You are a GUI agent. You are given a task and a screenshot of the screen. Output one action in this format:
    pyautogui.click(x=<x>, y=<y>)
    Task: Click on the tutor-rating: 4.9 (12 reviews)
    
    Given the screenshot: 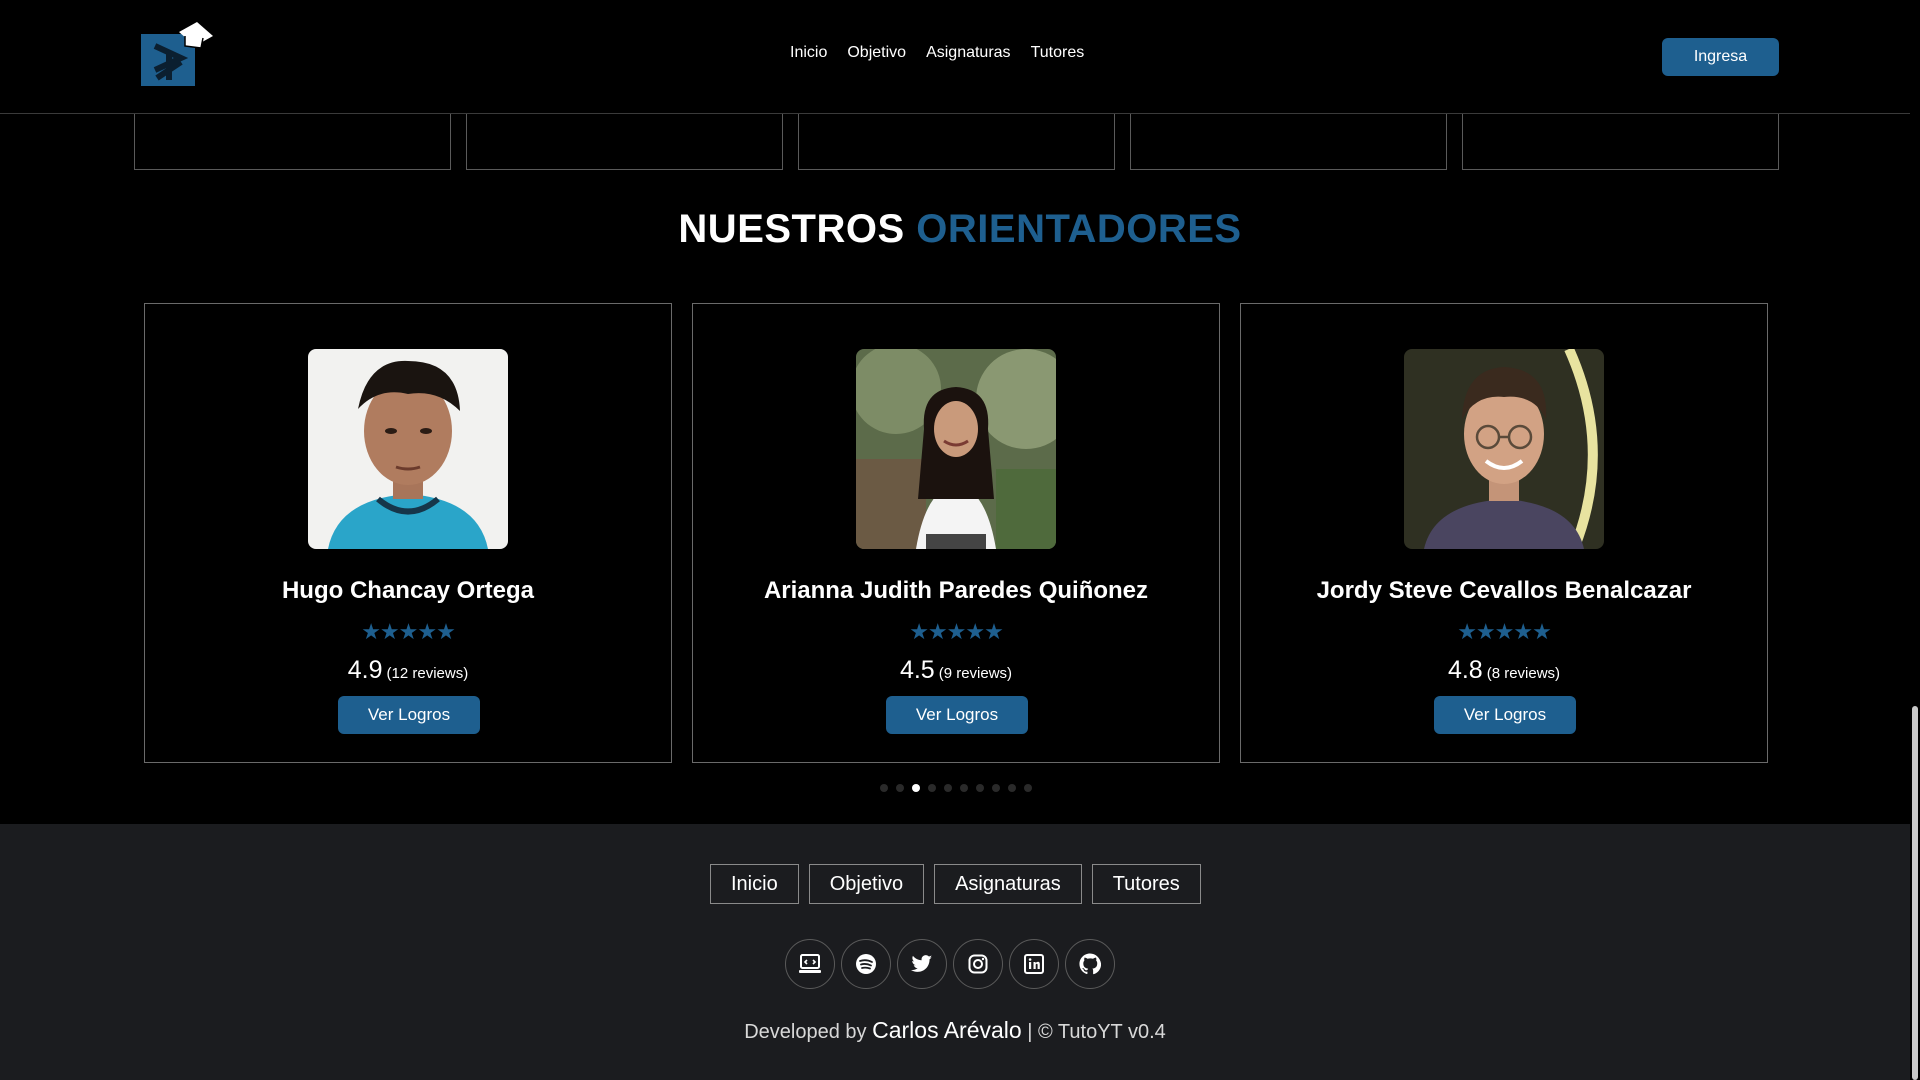 What is the action you would take?
    pyautogui.click(x=408, y=670)
    